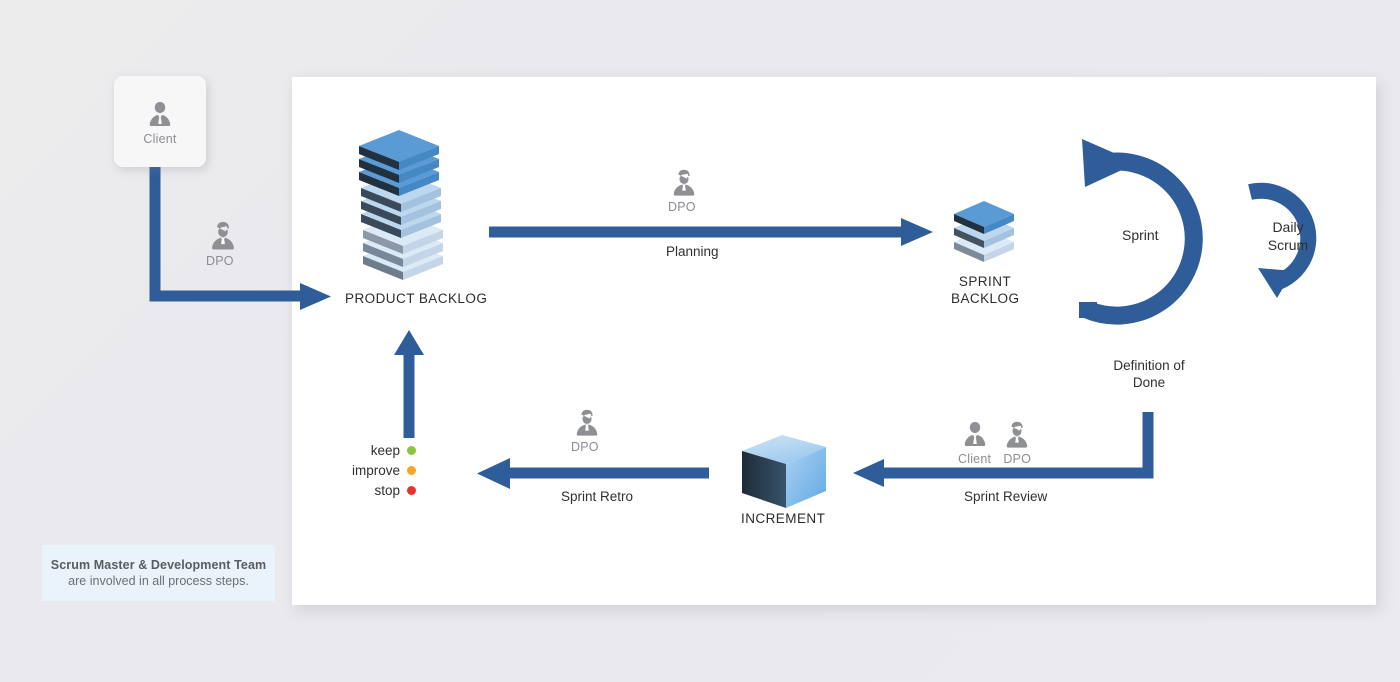 The image size is (1400, 682). I want to click on legend-dot-improve, so click(412, 470).